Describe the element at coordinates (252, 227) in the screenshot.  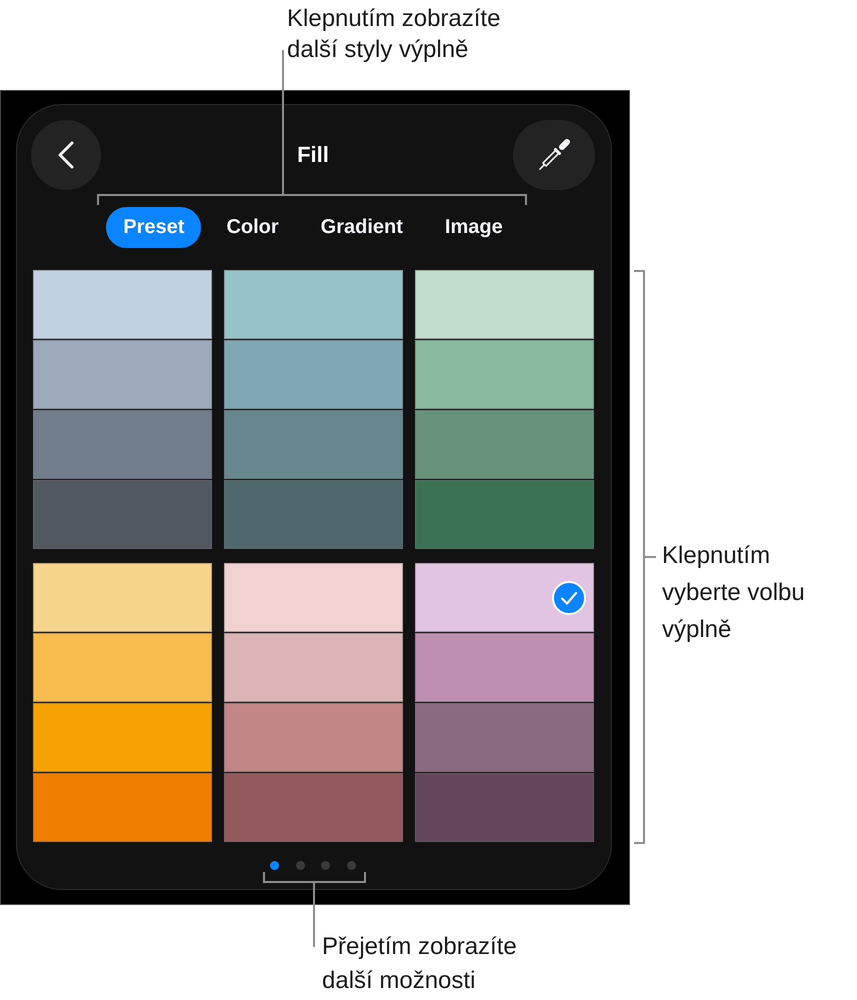
I see `tab: Color` at that location.